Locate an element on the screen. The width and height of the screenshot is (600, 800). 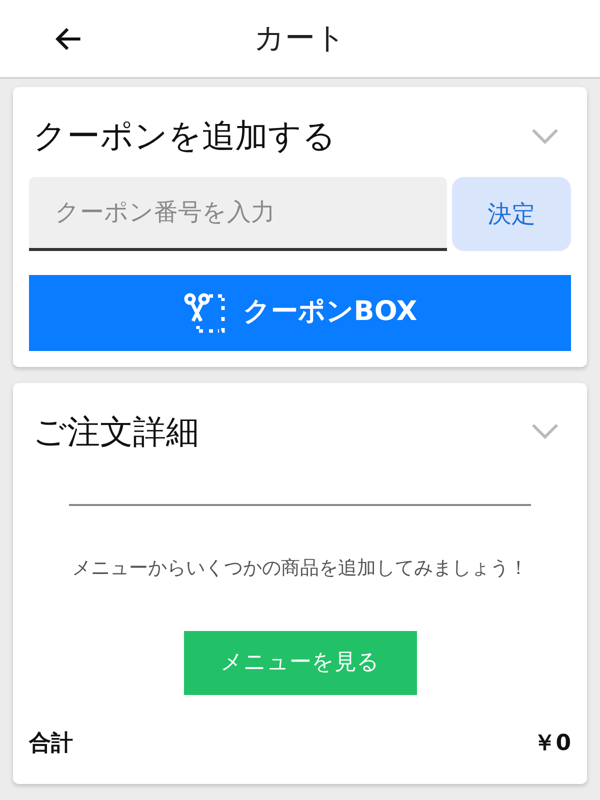
submit-button: 決定 is located at coordinates (511, 213).